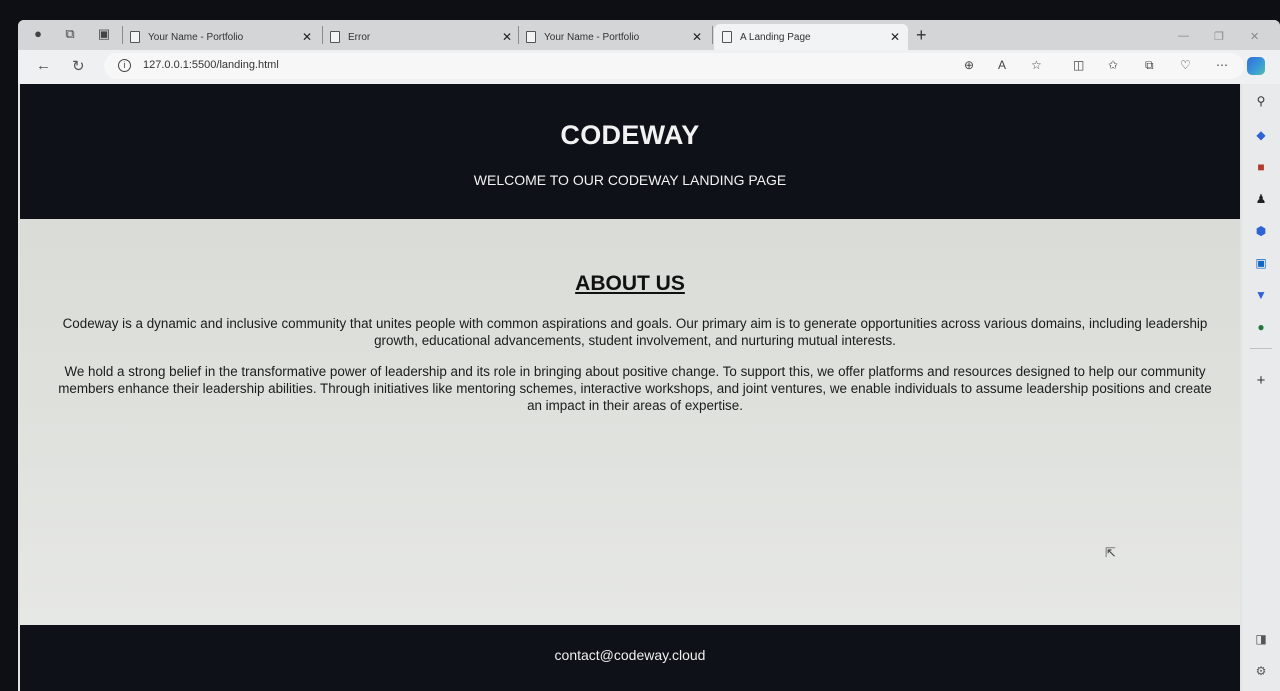 This screenshot has height=691, width=1280. What do you see at coordinates (124, 65) in the screenshot?
I see `site-info-icon: i` at bounding box center [124, 65].